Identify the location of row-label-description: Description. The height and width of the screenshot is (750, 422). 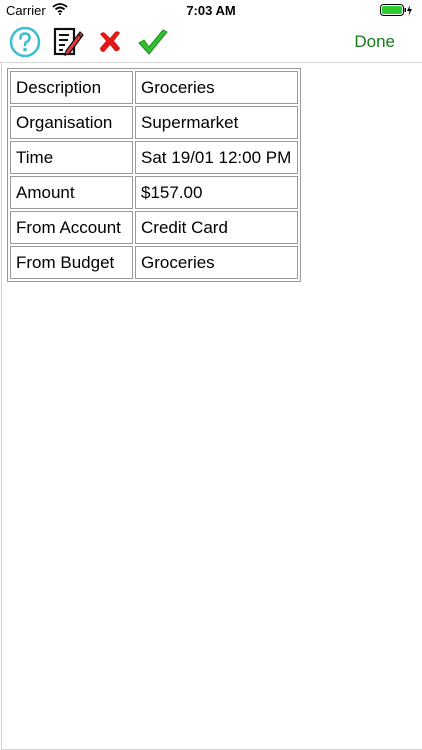
(71, 87).